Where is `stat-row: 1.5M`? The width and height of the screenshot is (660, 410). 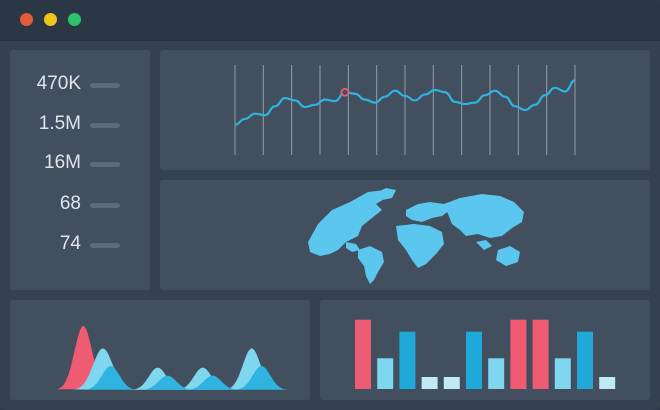
stat-row: 1.5M is located at coordinates (80, 124).